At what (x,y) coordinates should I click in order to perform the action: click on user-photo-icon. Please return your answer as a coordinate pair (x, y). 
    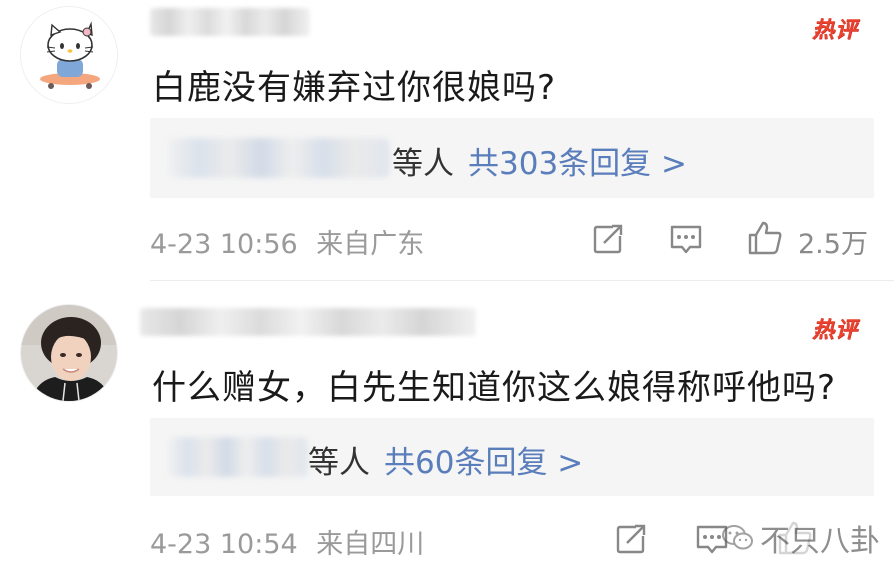
    Looking at the image, I should click on (69, 353).